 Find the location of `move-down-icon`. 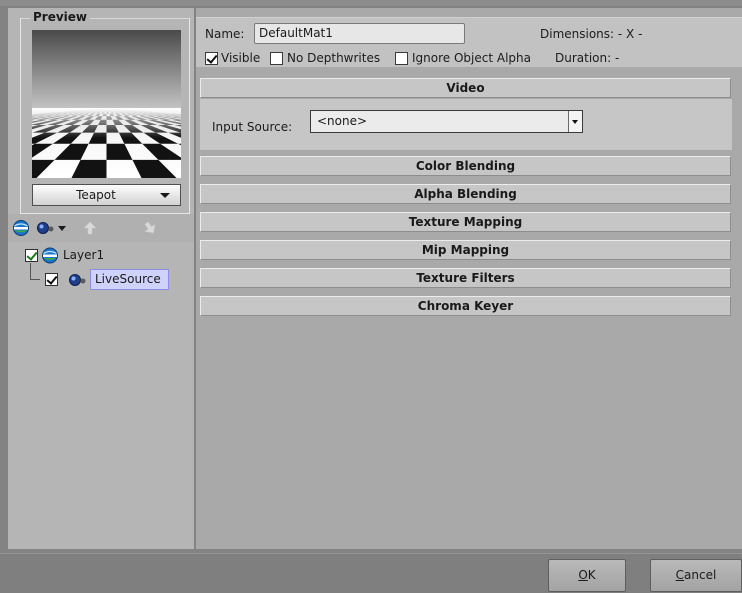

move-down-icon is located at coordinates (150, 228).